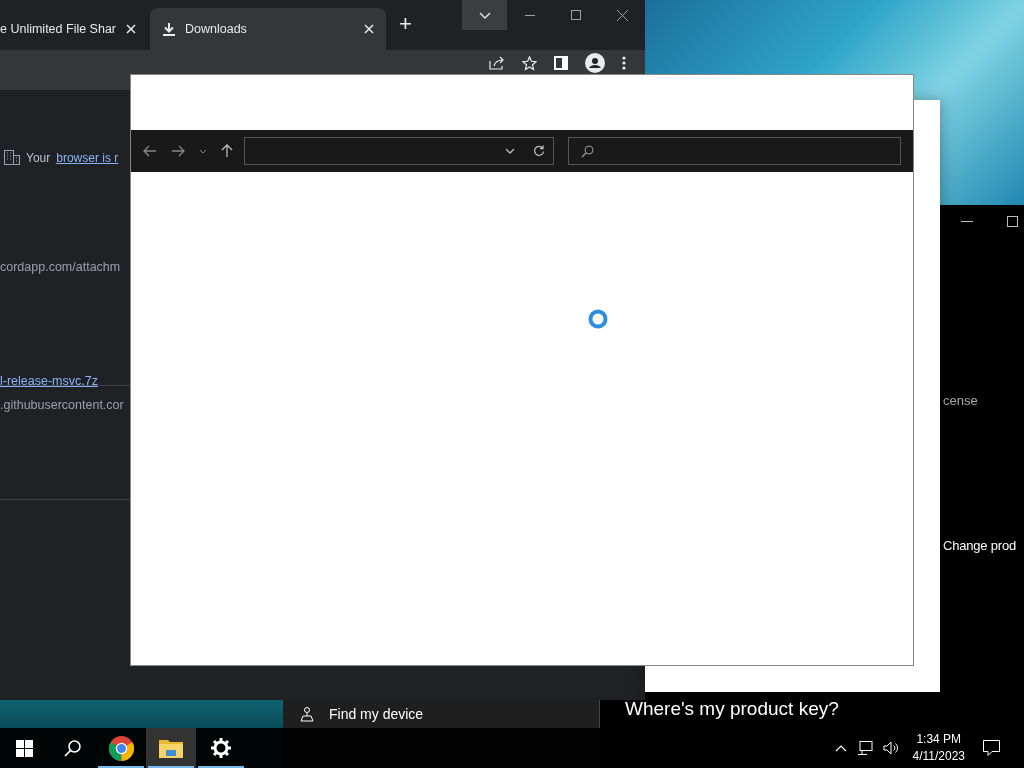  What do you see at coordinates (529, 63) in the screenshot?
I see `star-icon` at bounding box center [529, 63].